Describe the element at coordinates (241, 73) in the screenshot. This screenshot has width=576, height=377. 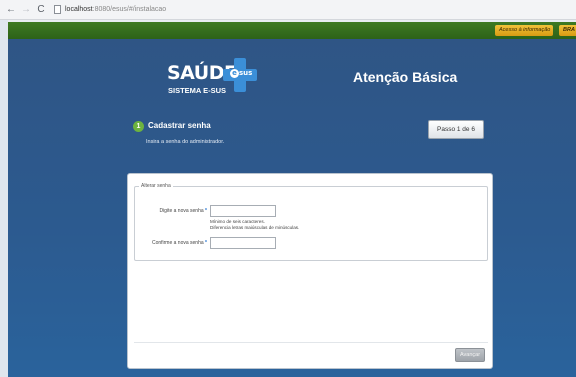
I see `logo-badge: e sus` at that location.